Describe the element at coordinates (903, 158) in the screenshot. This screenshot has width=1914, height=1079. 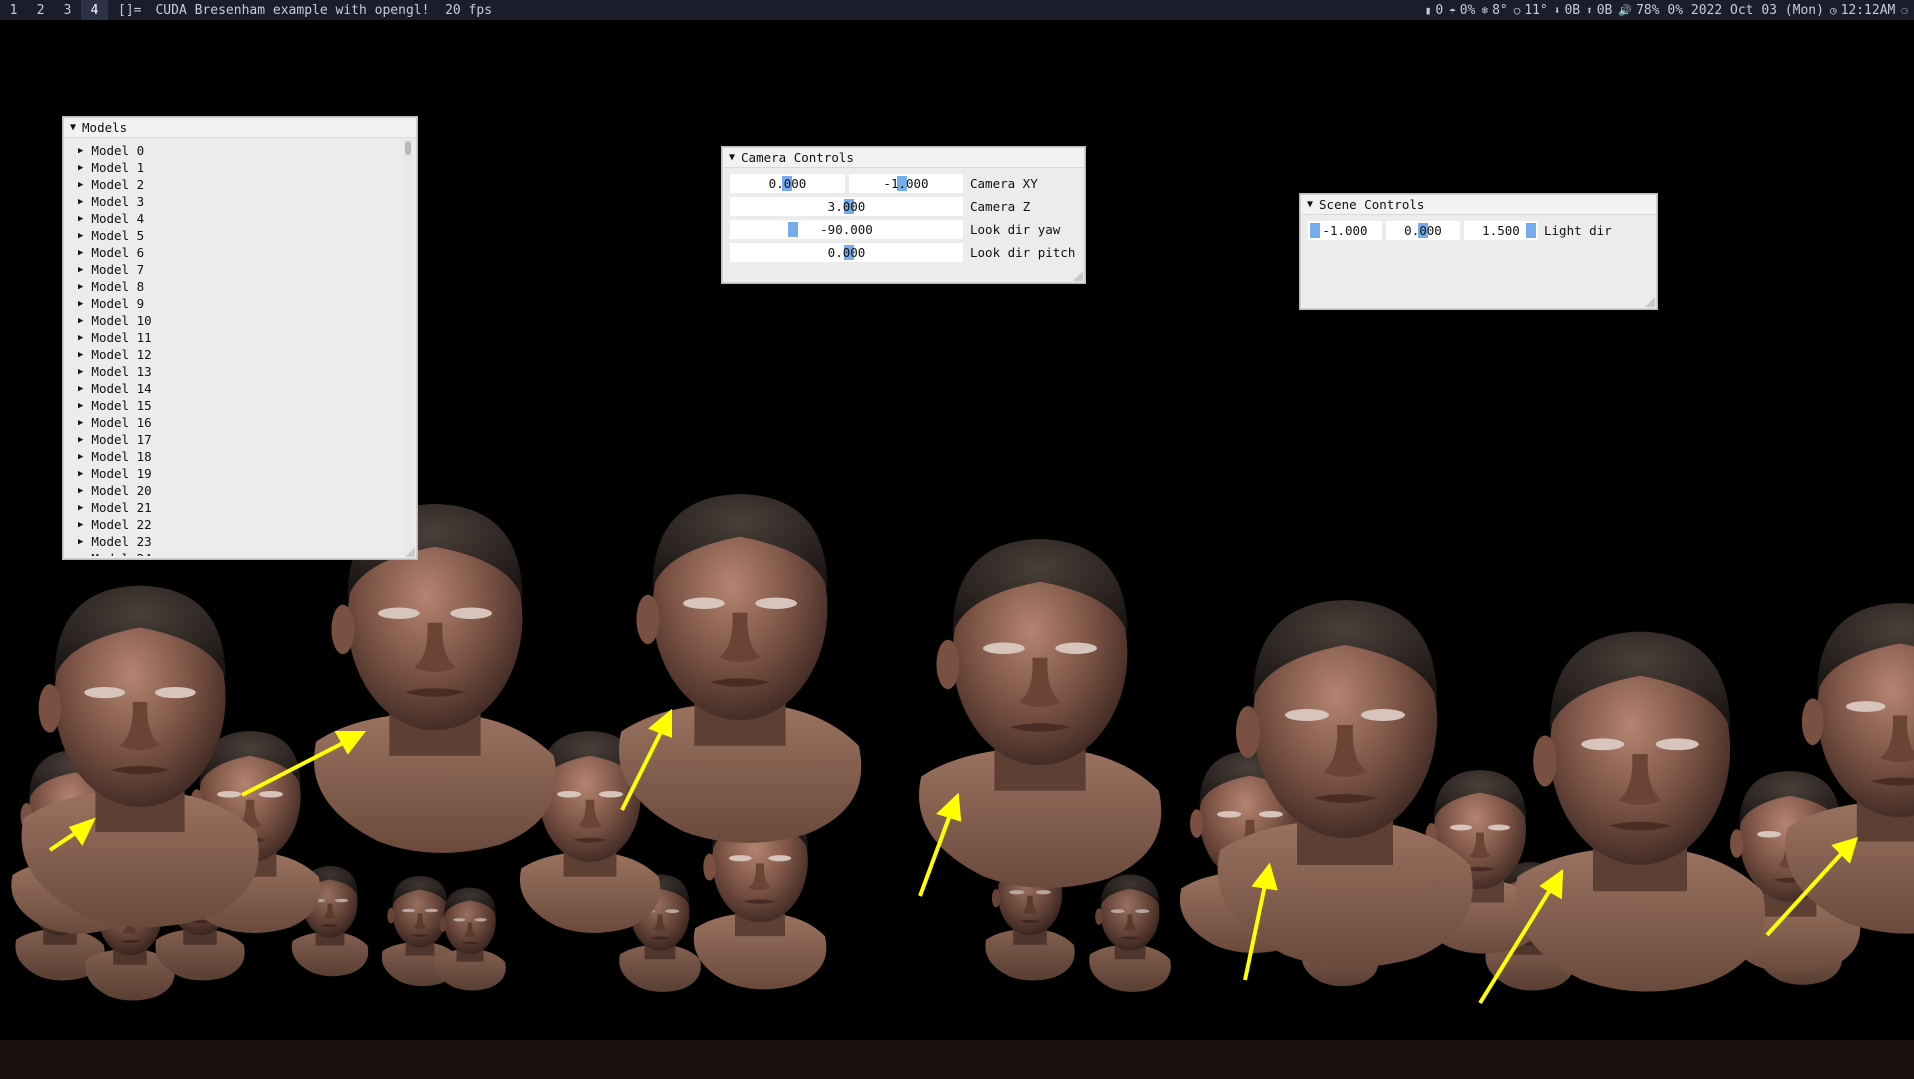
I see `camera-window-title: ▼ Camera Controls` at that location.